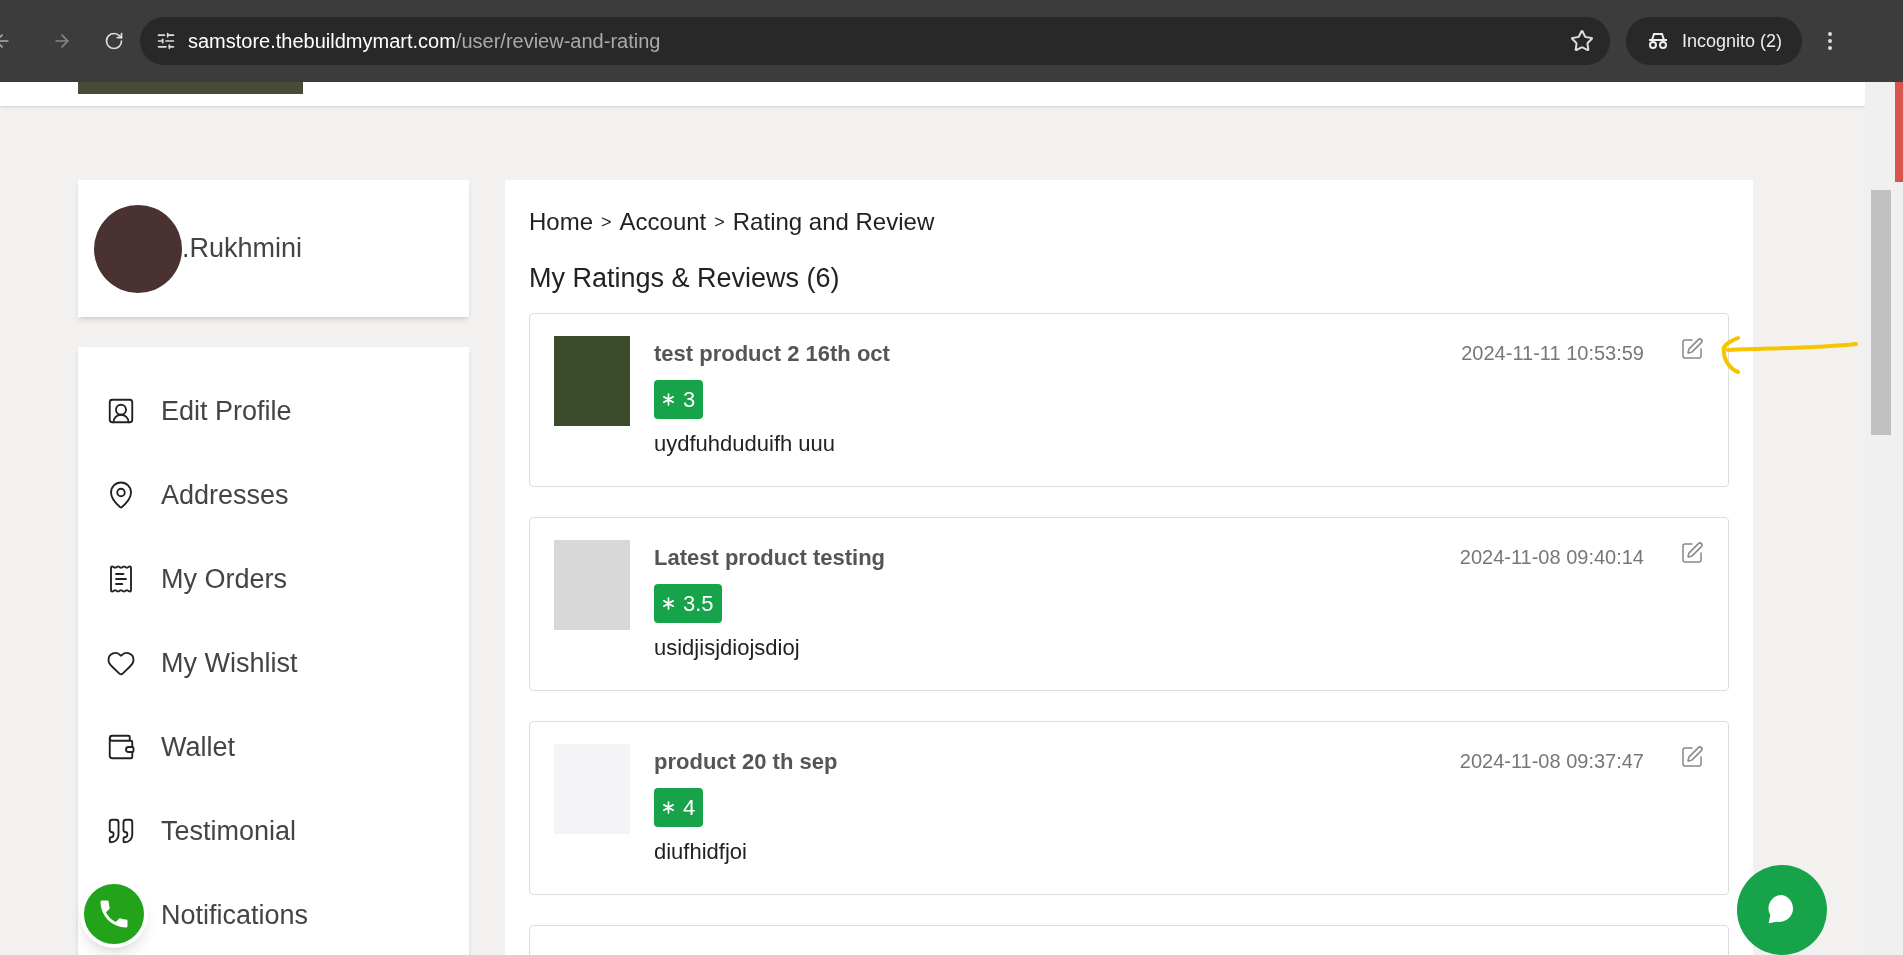 Image resolution: width=1903 pixels, height=955 pixels. Describe the element at coordinates (745, 443) in the screenshot. I see `review-text: uydfuhduduifh uuu` at that location.